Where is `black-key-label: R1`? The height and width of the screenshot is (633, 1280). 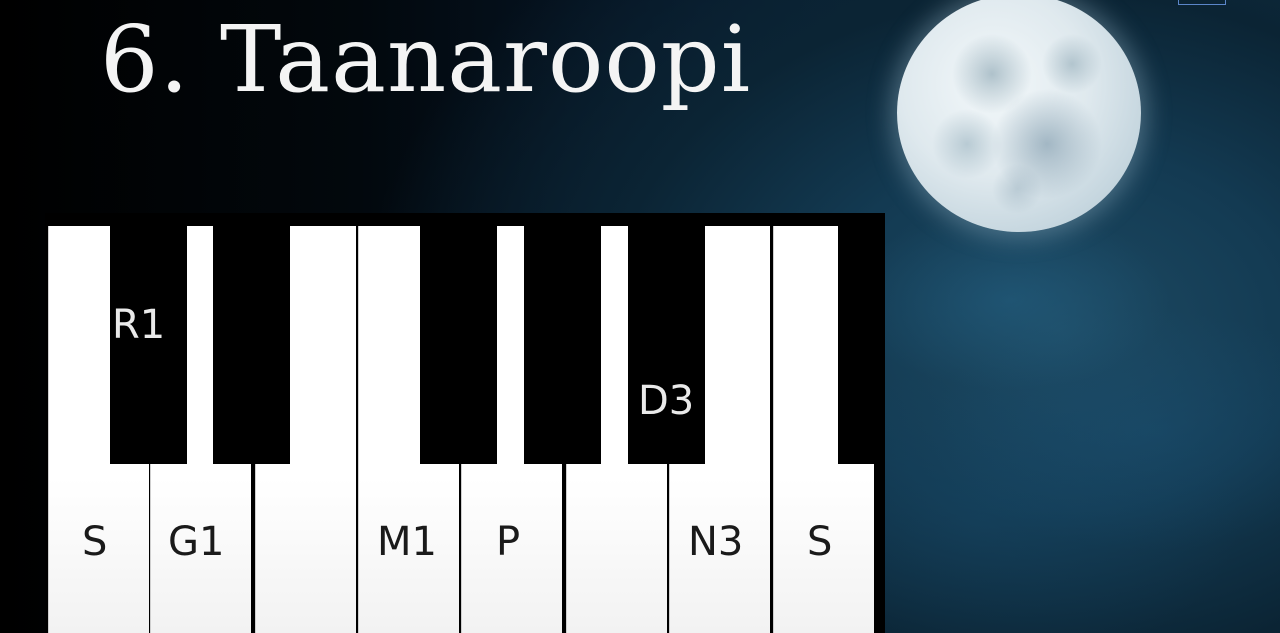 black-key-label: R1 is located at coordinates (139, 325).